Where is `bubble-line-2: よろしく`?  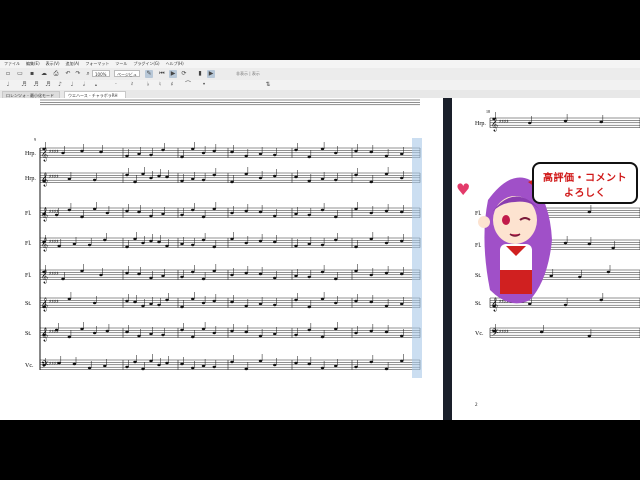
bubble-line-2: よろしく is located at coordinates (585, 193).